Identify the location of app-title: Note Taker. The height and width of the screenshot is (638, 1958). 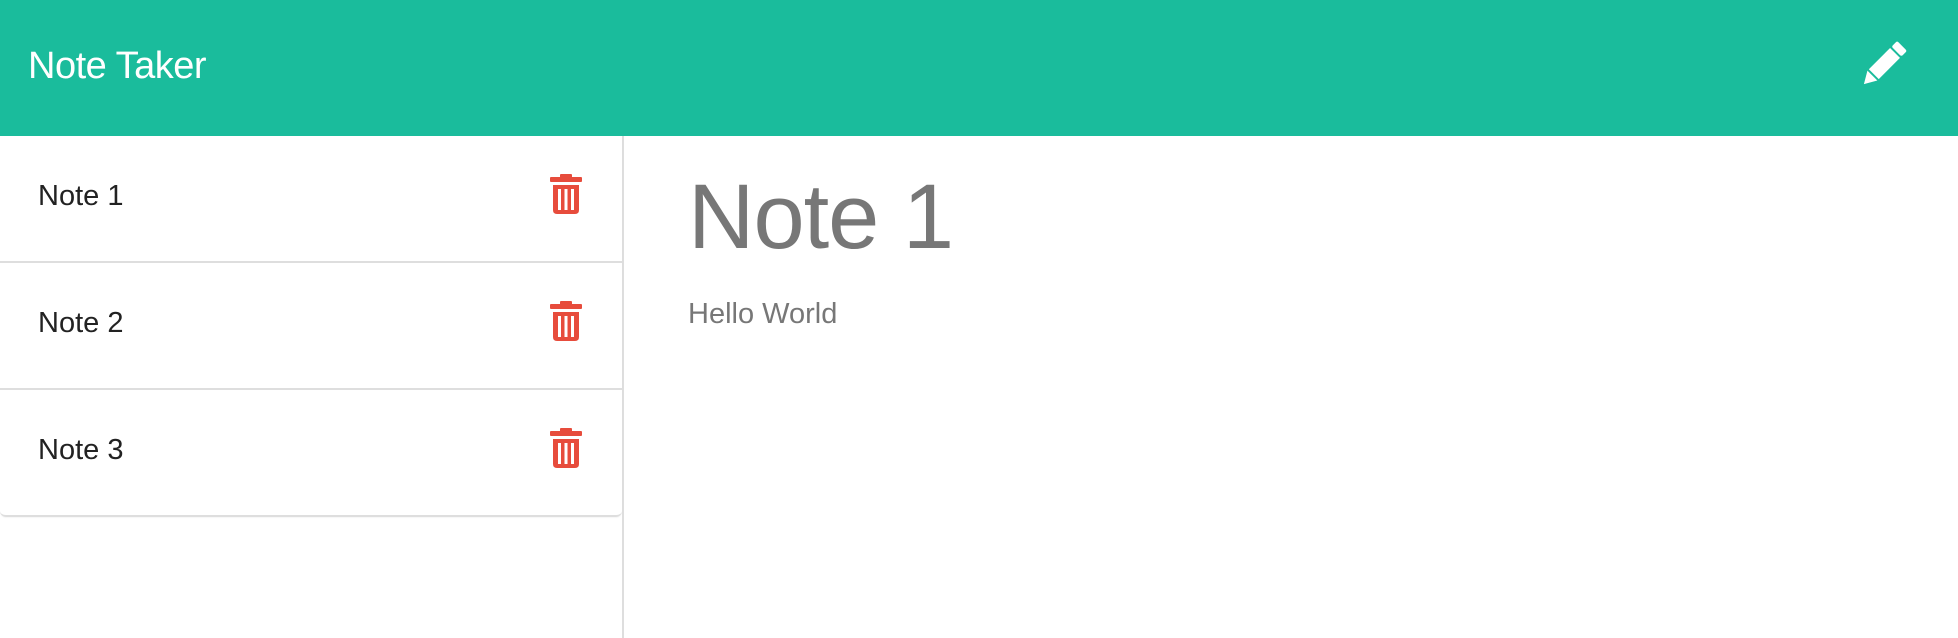
(117, 66).